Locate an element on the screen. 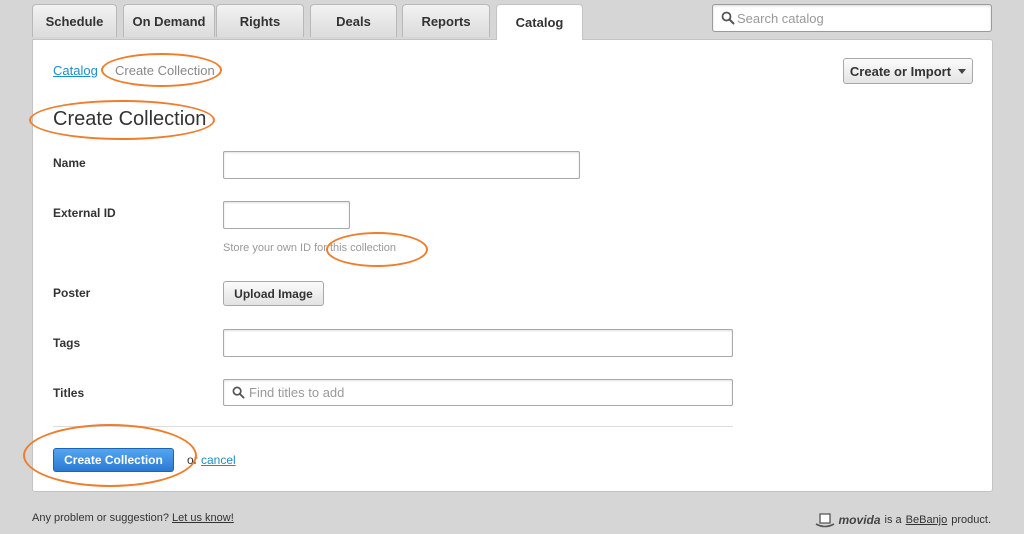 The width and height of the screenshot is (1024, 534). name-label: Name is located at coordinates (69, 163).